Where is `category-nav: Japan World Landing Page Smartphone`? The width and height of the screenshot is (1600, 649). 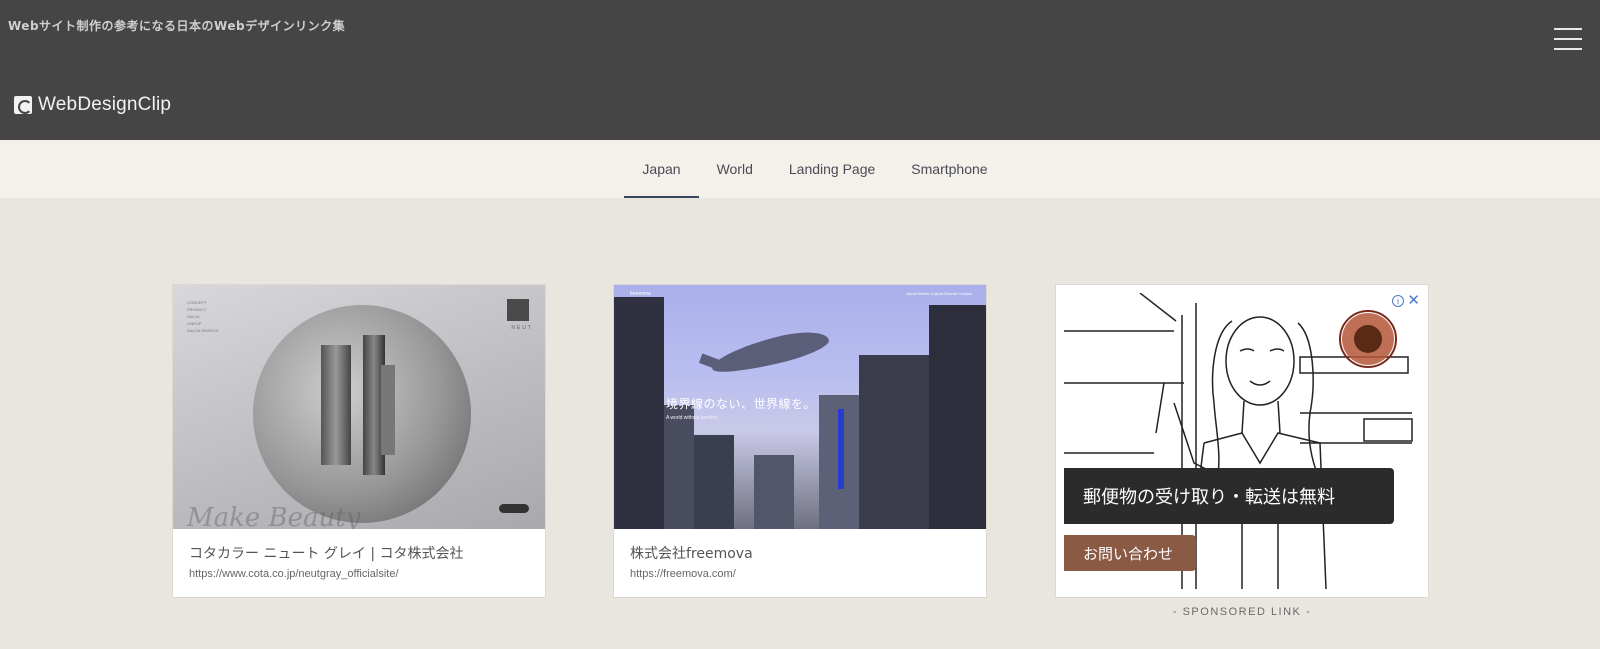
category-nav: Japan World Landing Page Smartphone is located at coordinates (800, 169).